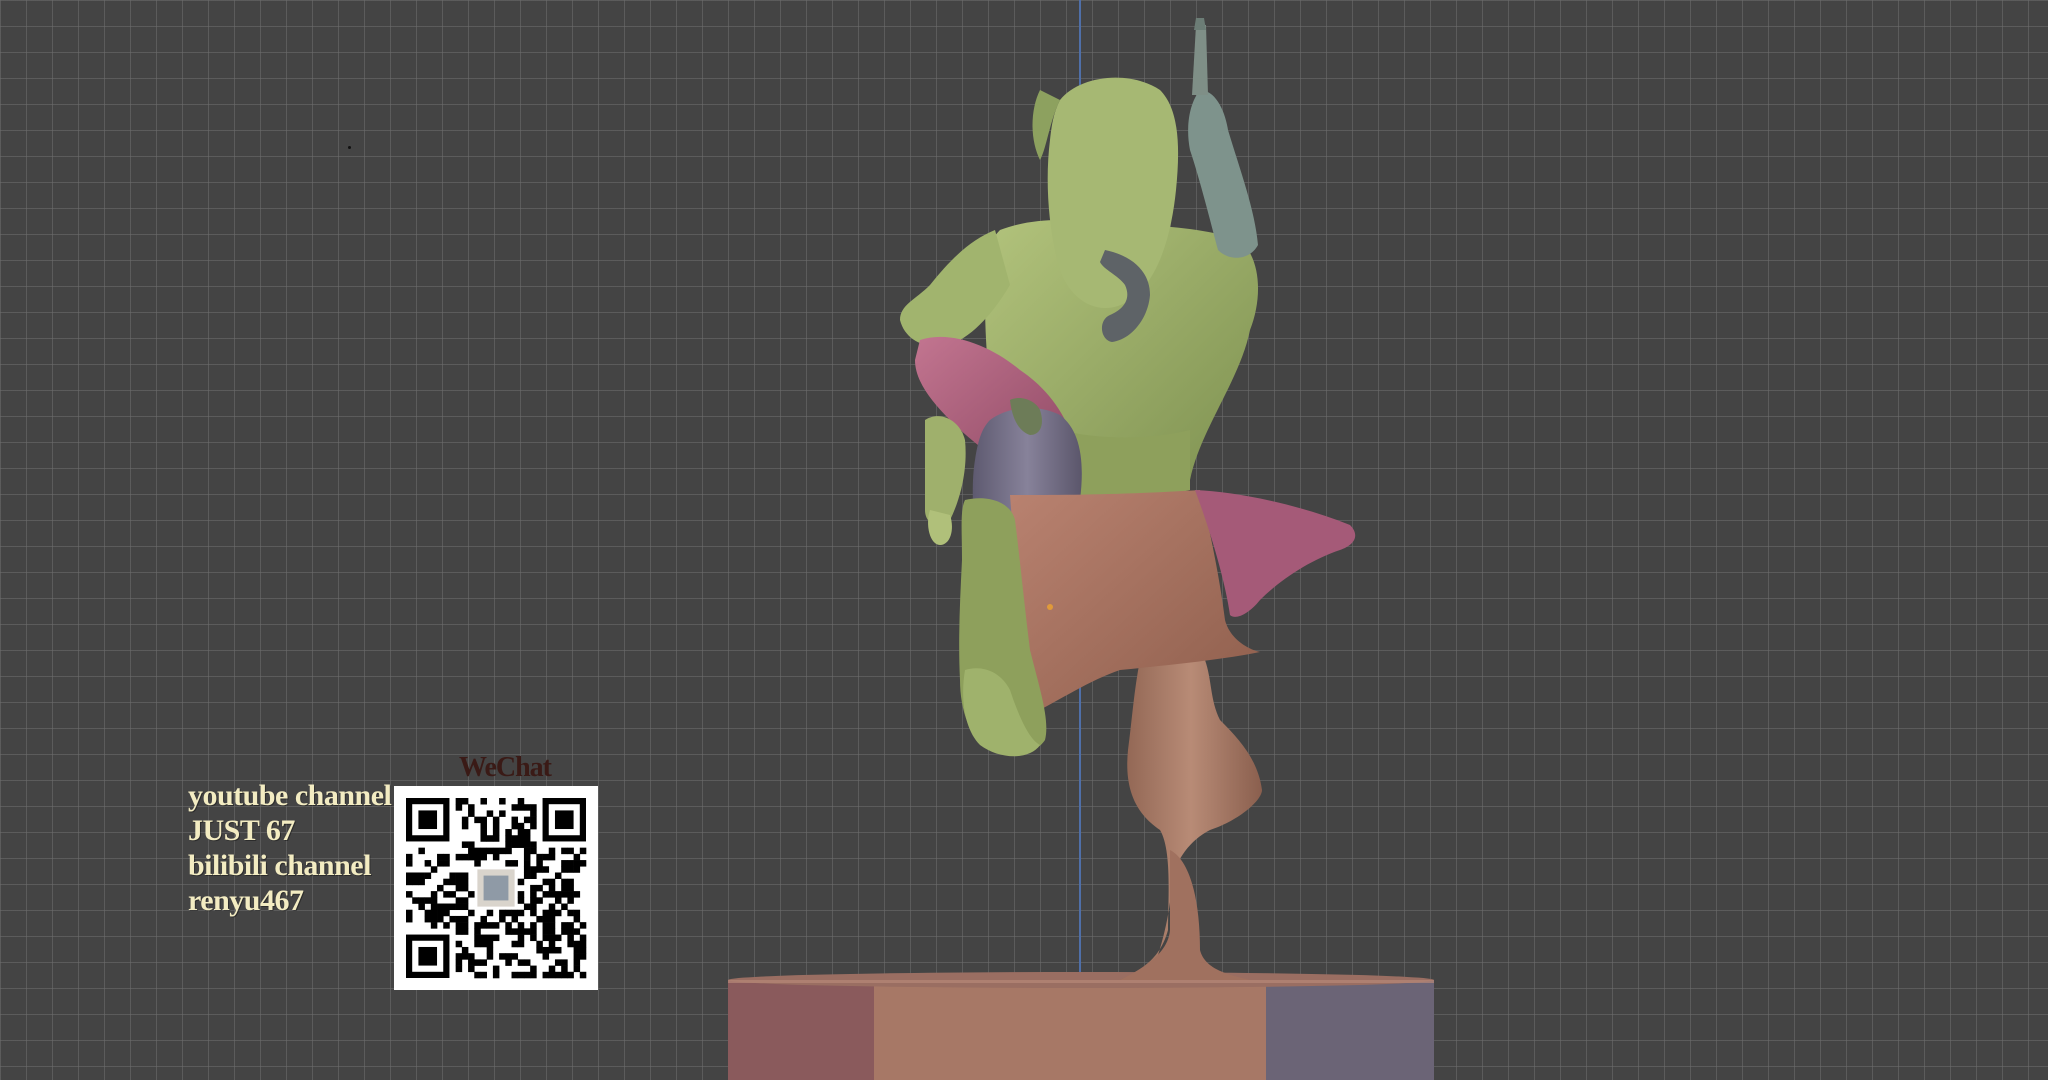 The width and height of the screenshot is (2048, 1080). I want to click on qr-code-icon, so click(496, 888).